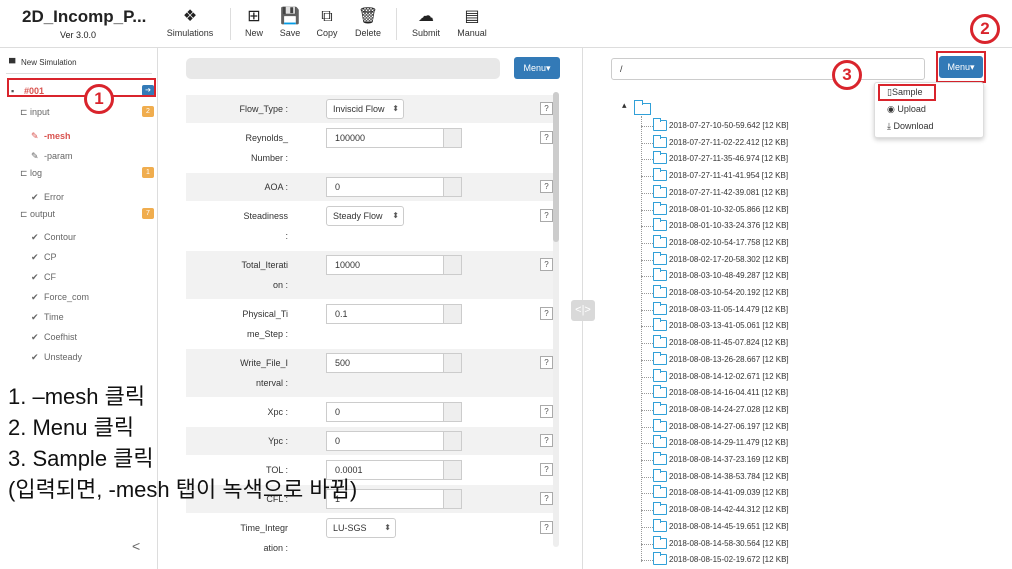 The width and height of the screenshot is (1012, 569). What do you see at coordinates (385, 314) in the screenshot?
I see `text-field: 0.1` at bounding box center [385, 314].